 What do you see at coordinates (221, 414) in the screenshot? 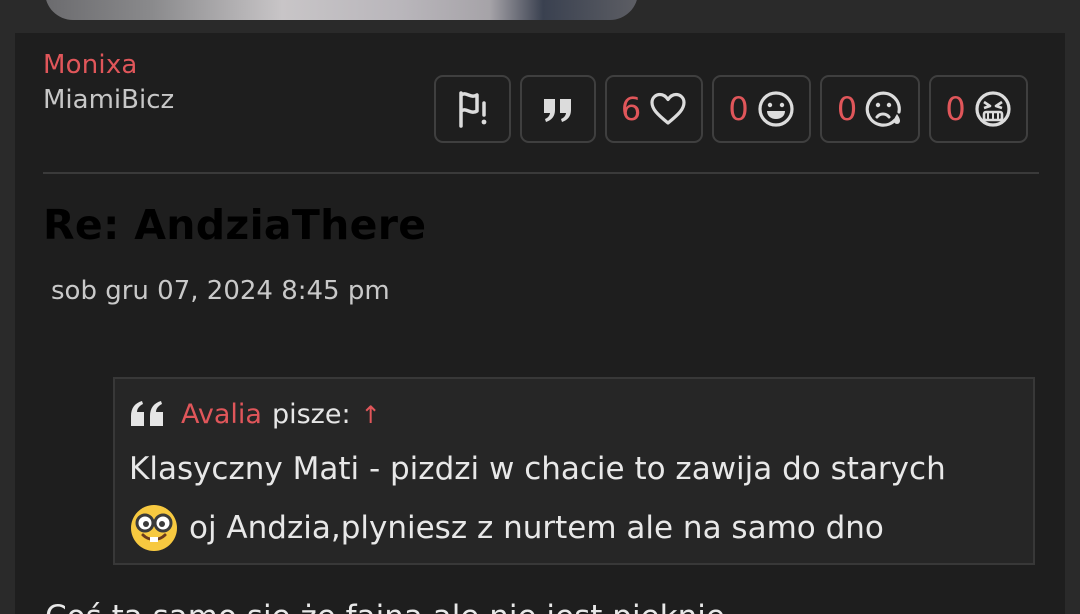
I see `quote-author-link: Avalia` at bounding box center [221, 414].